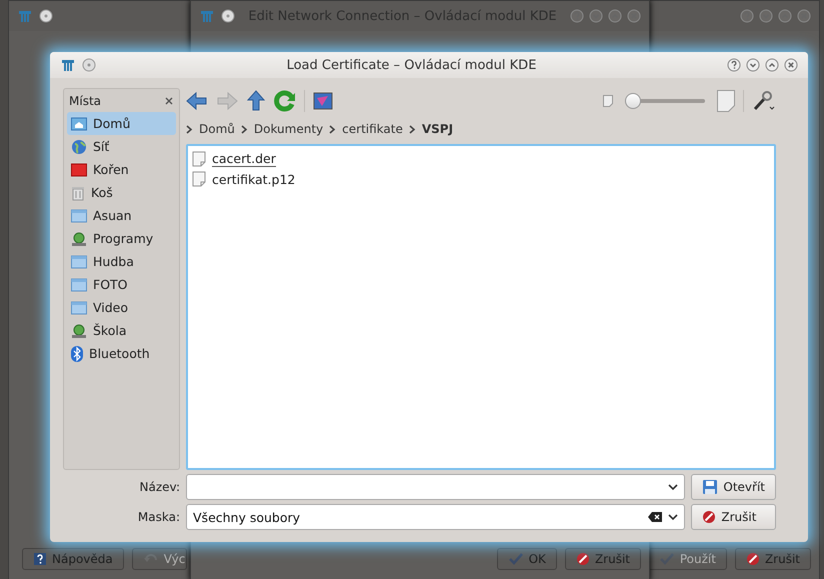 The height and width of the screenshot is (579, 824). I want to click on save-icon, so click(710, 487).